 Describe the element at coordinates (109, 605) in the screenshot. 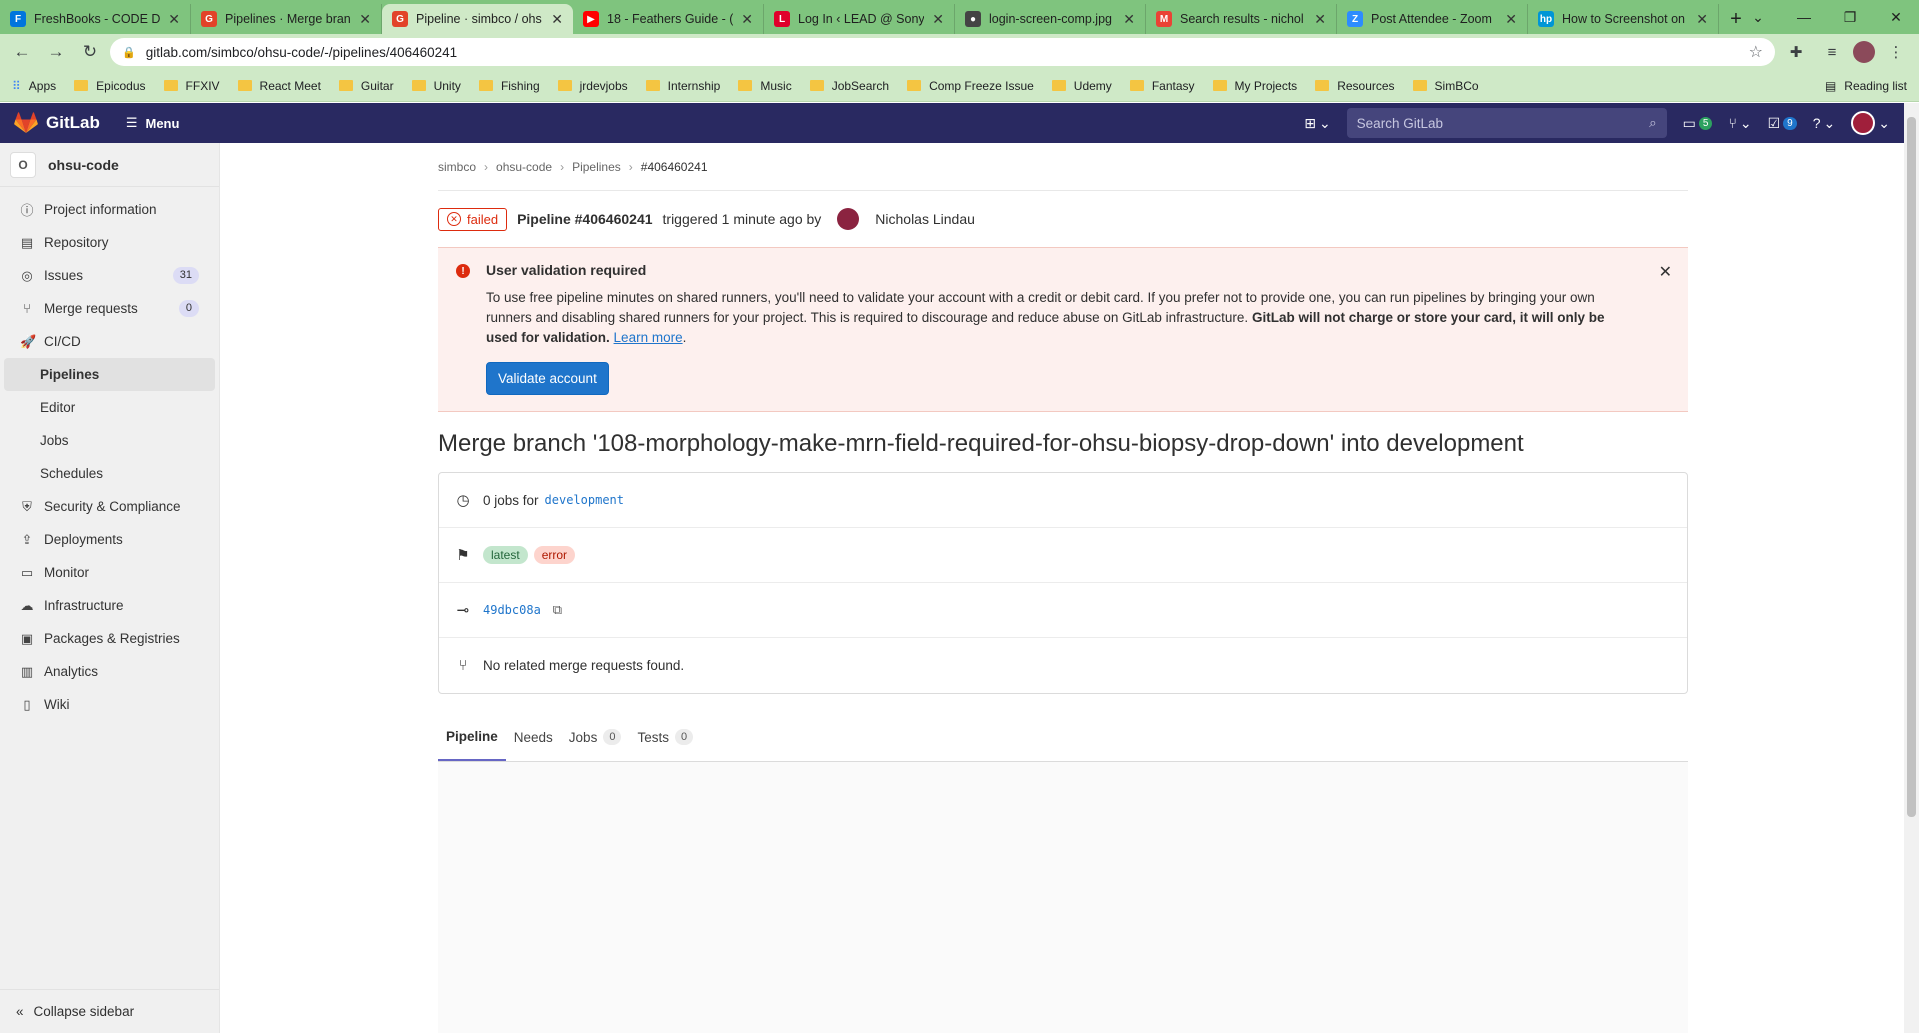

I see `sidebar-item-infrastructure: ☁ Infrastructure` at that location.